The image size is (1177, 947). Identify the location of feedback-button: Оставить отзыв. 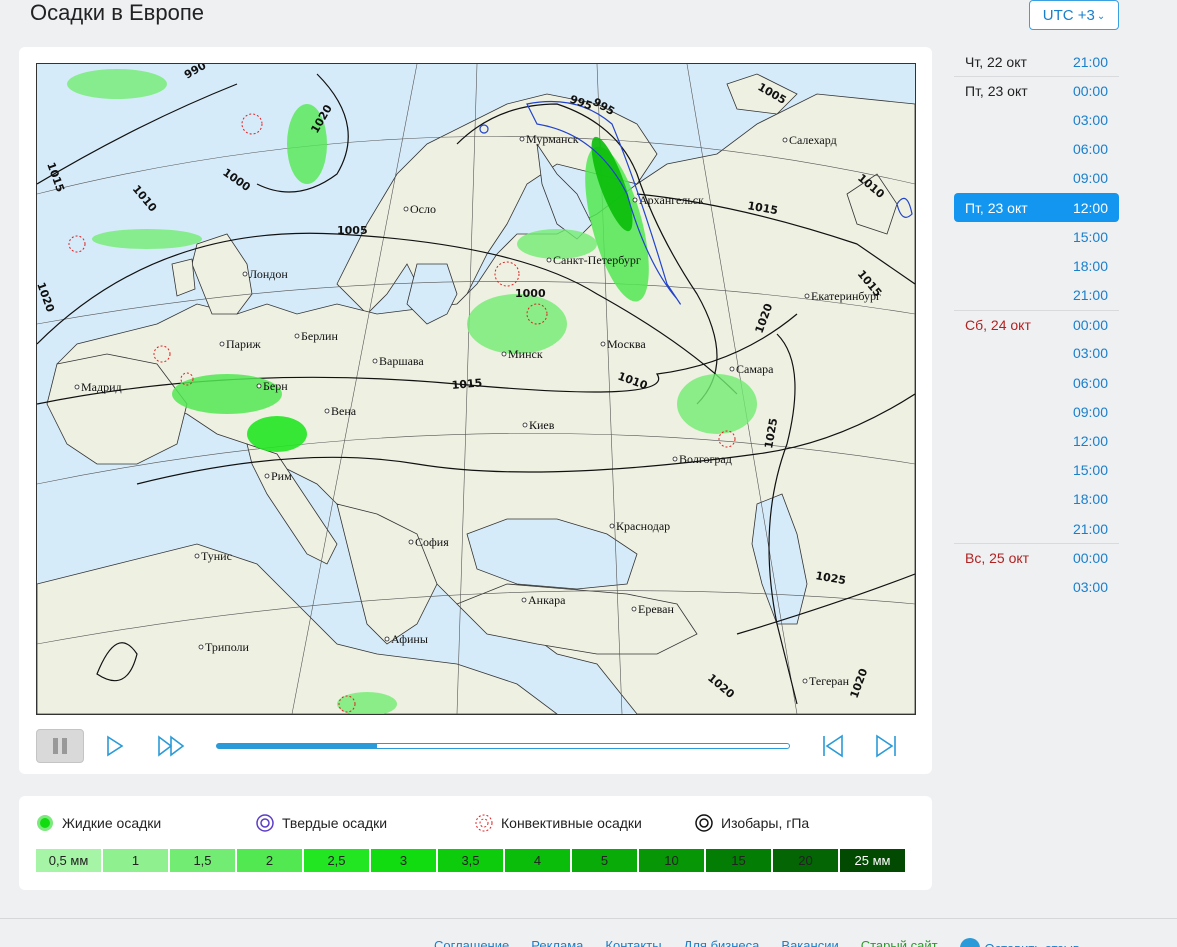
(1019, 942).